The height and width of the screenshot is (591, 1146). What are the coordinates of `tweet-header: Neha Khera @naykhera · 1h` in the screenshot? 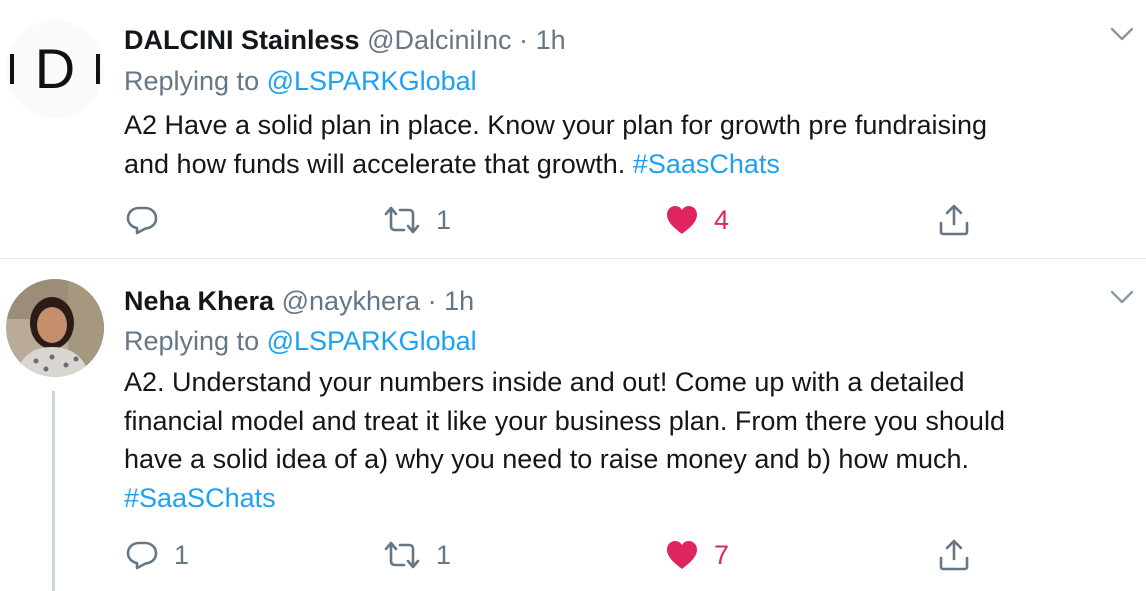 It's located at (299, 301).